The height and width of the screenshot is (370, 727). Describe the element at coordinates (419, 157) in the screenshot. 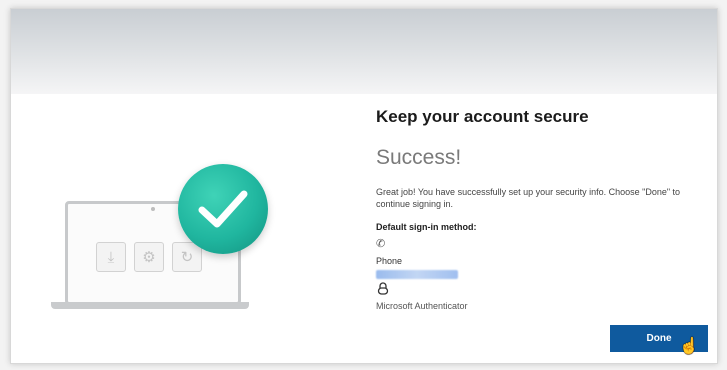

I see `success-heading: Success!` at that location.